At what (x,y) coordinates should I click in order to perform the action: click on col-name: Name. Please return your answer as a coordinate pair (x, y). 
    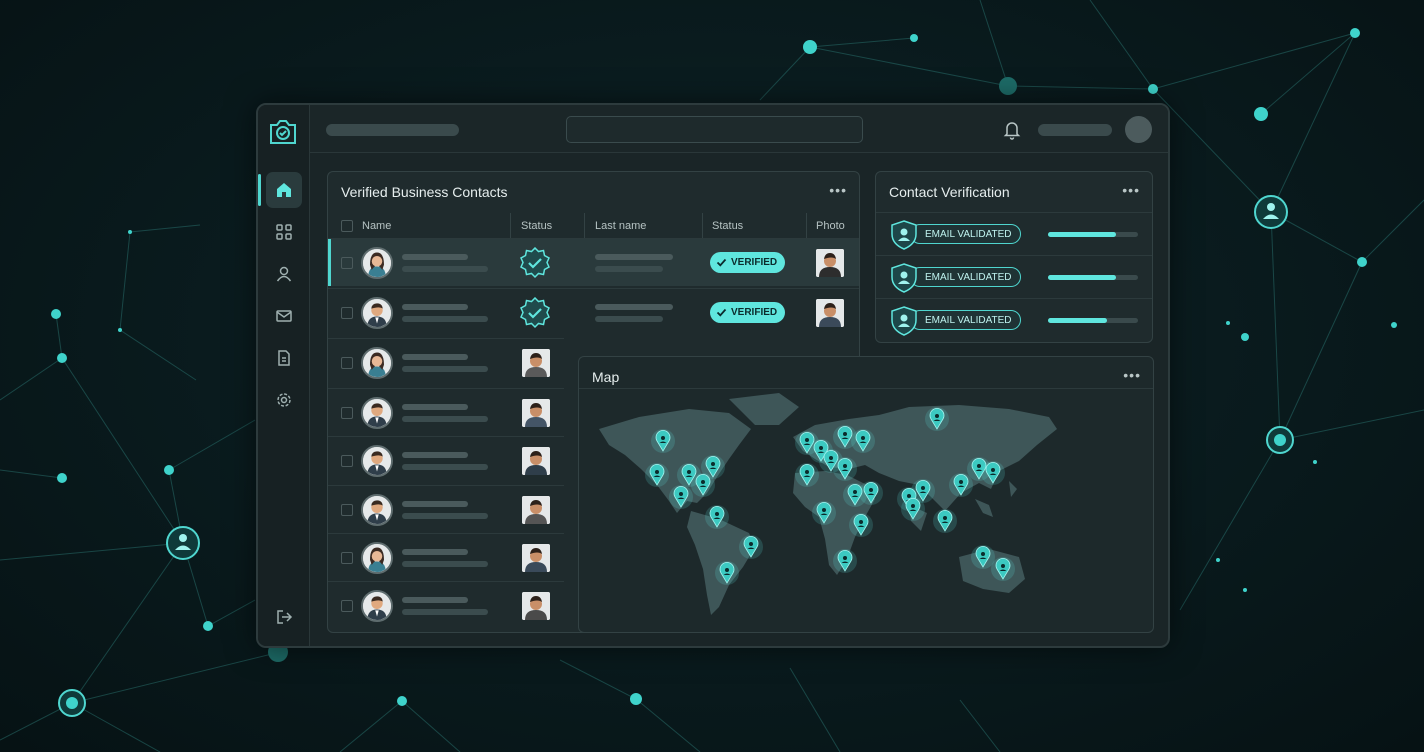
    Looking at the image, I should click on (376, 225).